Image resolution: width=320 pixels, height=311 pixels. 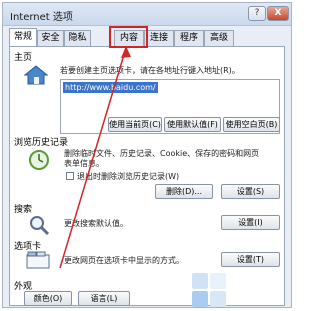 What do you see at coordinates (124, 260) in the screenshot?
I see `tabs-description: 更改网页在选项卡中显示的方式。` at bounding box center [124, 260].